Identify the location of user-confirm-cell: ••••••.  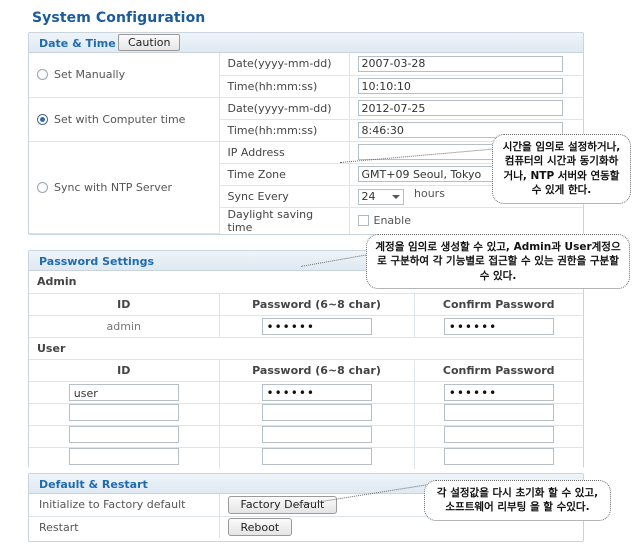
(498, 392).